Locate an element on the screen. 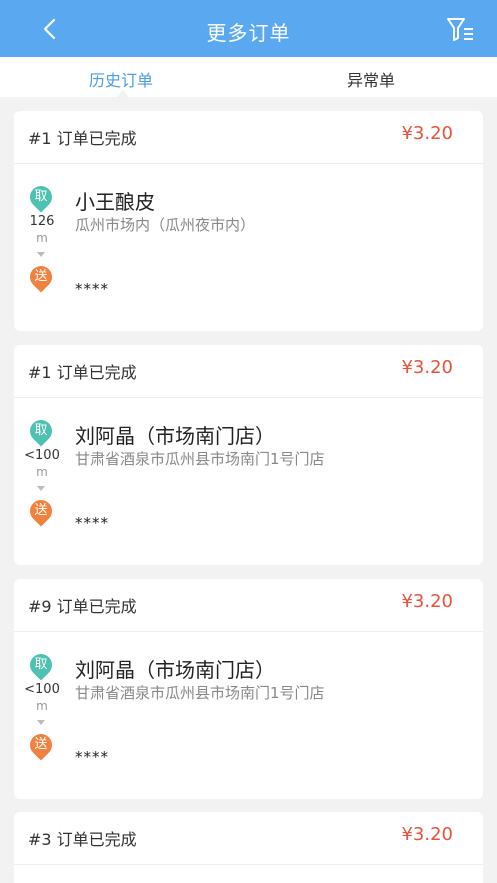  distance-value: 126 is located at coordinates (42, 221).